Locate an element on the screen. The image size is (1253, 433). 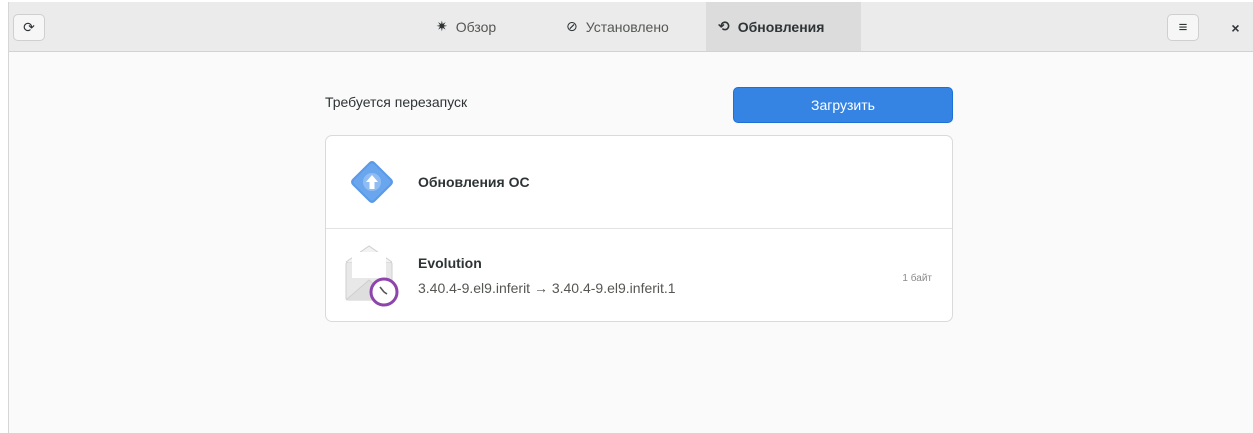
update-size: 1 байт is located at coordinates (917, 278).